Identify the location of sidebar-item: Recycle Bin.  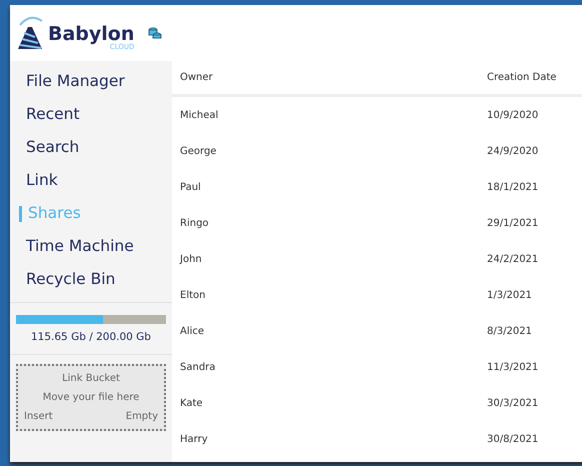
(91, 279).